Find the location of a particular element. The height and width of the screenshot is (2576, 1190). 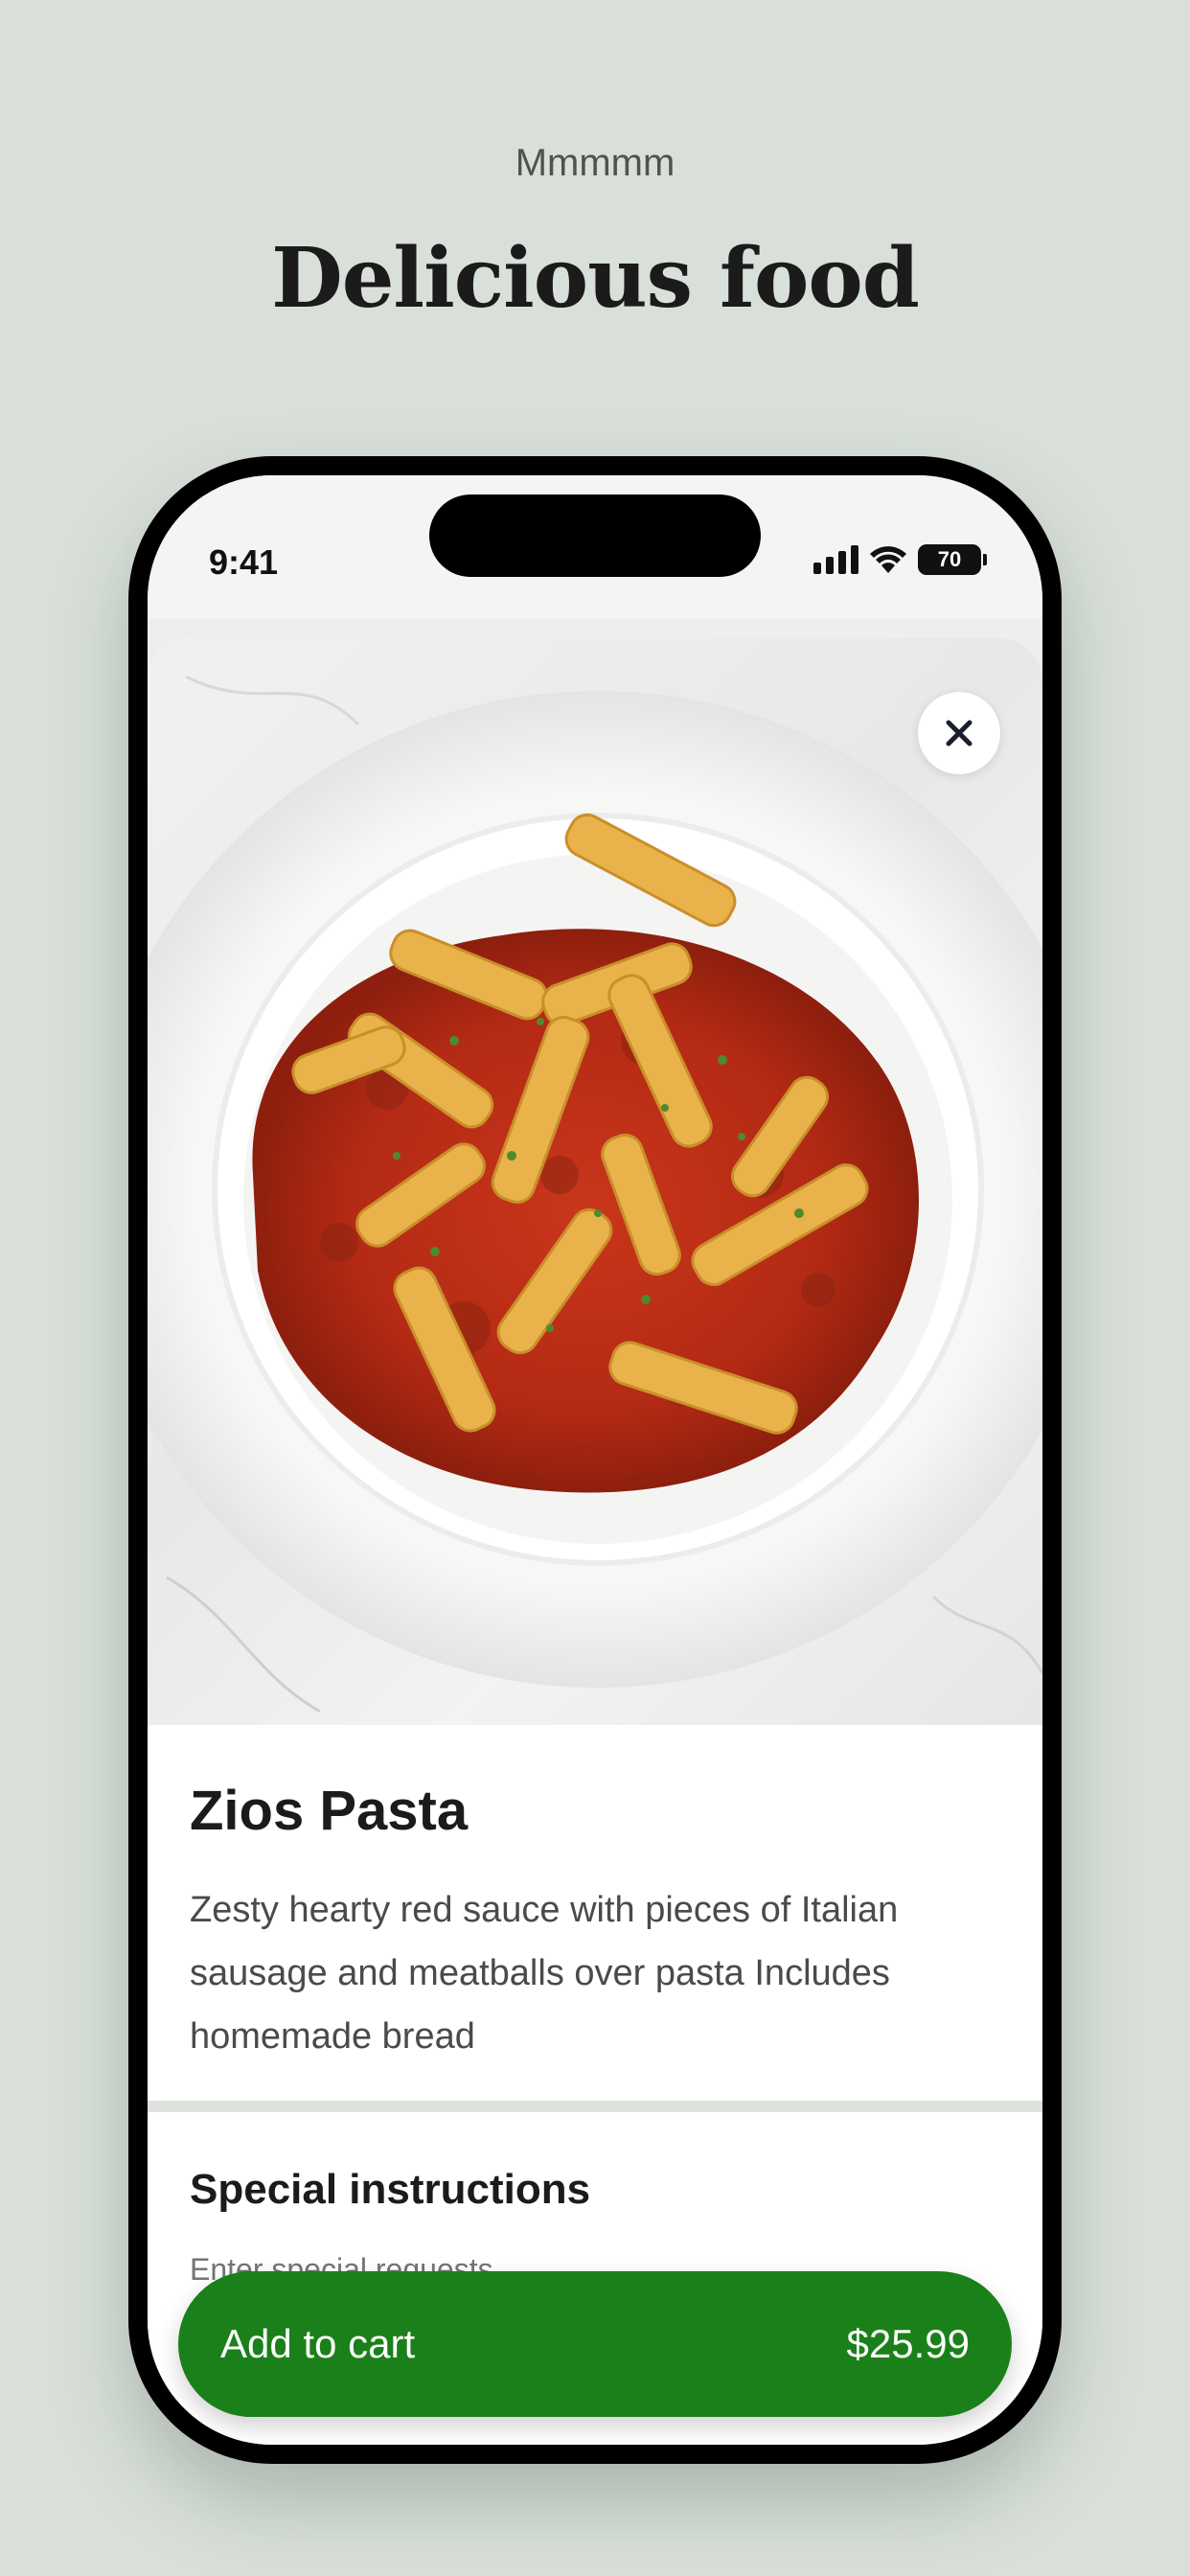

add-to-cart-button: Add to cart $25.99 is located at coordinates (595, 2344).